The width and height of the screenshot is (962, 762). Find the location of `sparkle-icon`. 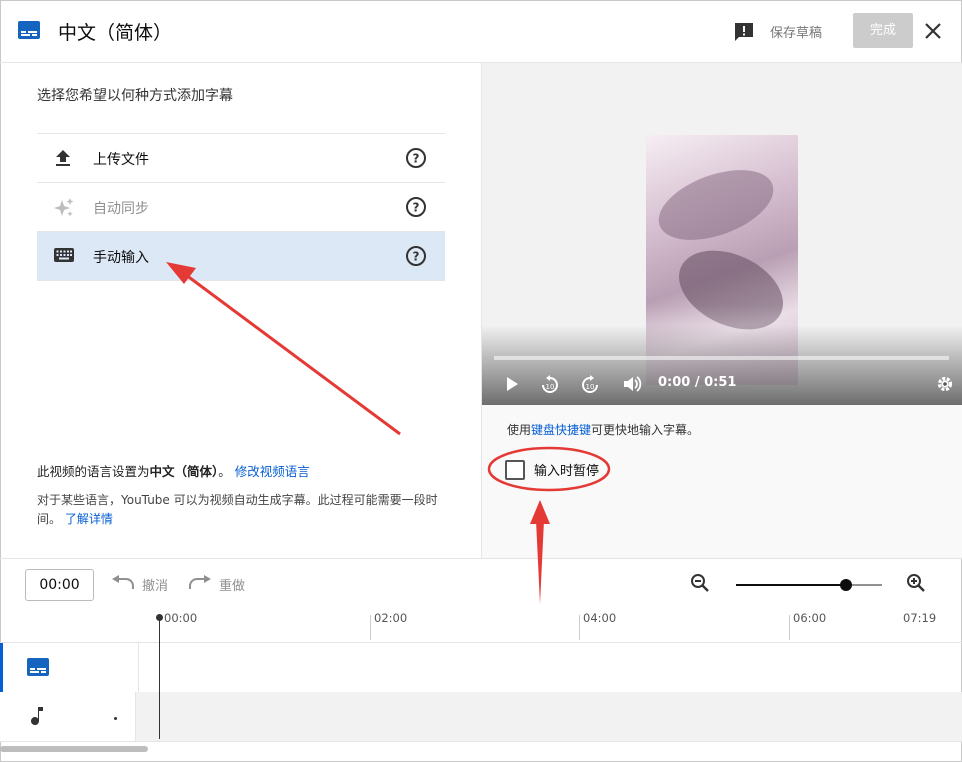

sparkle-icon is located at coordinates (64, 210).